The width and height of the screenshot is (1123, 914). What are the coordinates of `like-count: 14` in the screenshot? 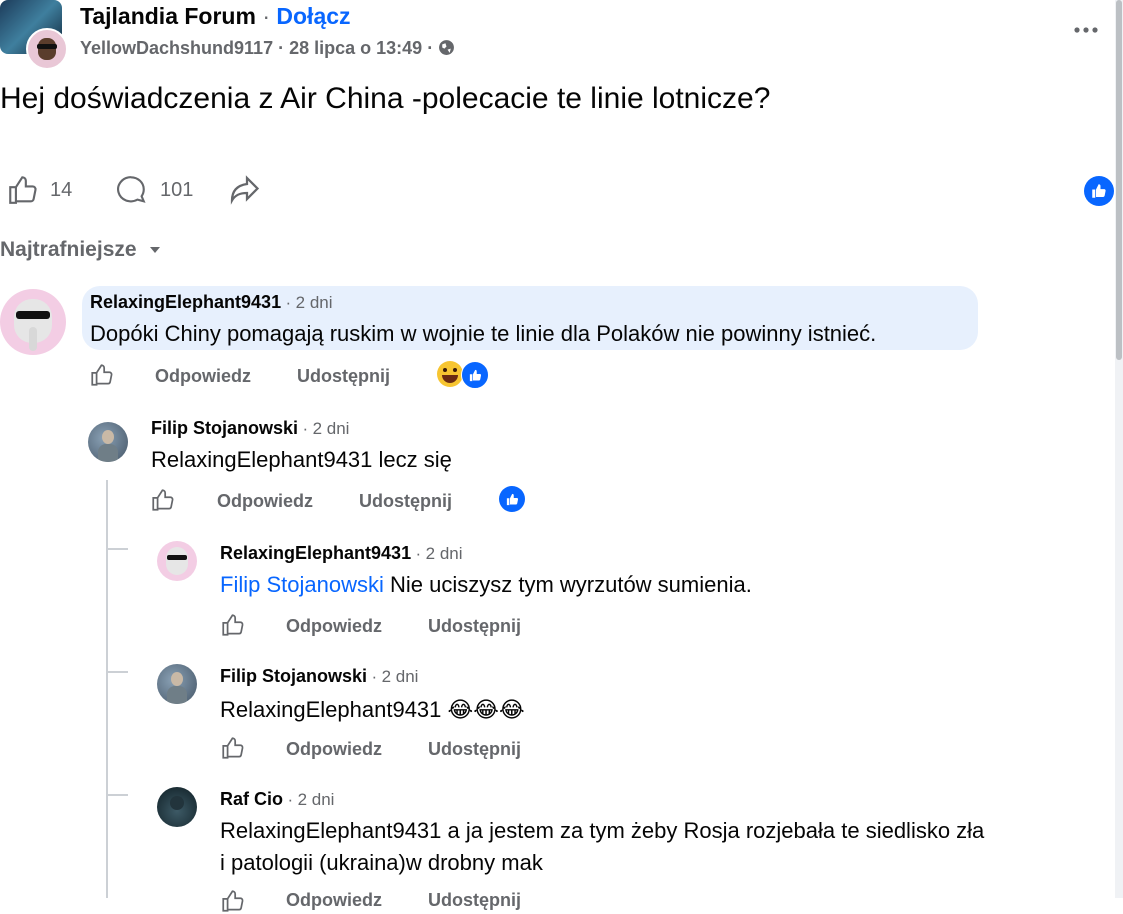 It's located at (61, 189).